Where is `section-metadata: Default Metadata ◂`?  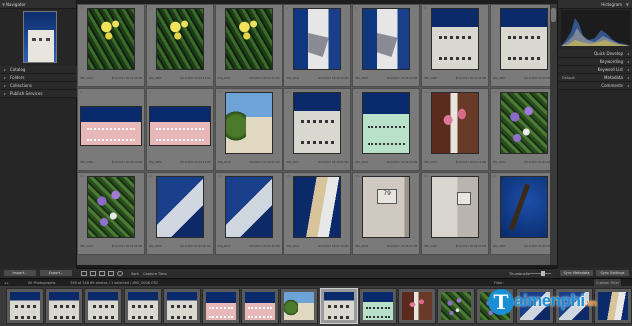
section-metadata: Default Metadata ◂ is located at coordinates (595, 78).